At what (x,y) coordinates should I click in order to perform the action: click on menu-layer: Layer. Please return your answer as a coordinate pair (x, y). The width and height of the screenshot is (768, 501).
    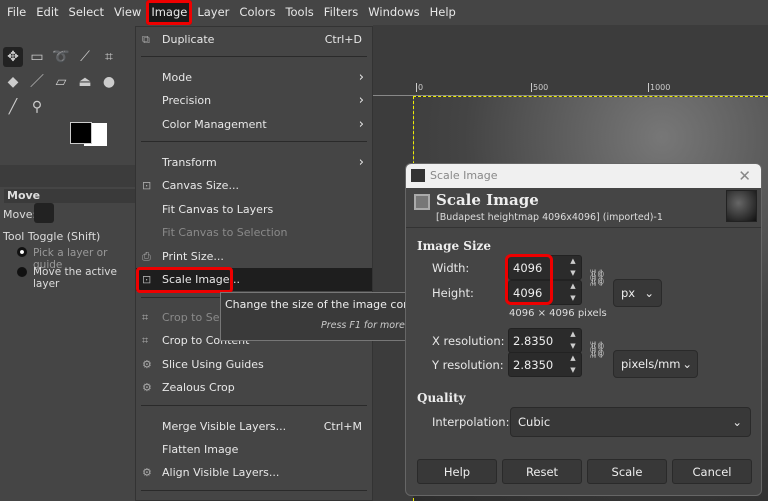
    Looking at the image, I should click on (213, 12).